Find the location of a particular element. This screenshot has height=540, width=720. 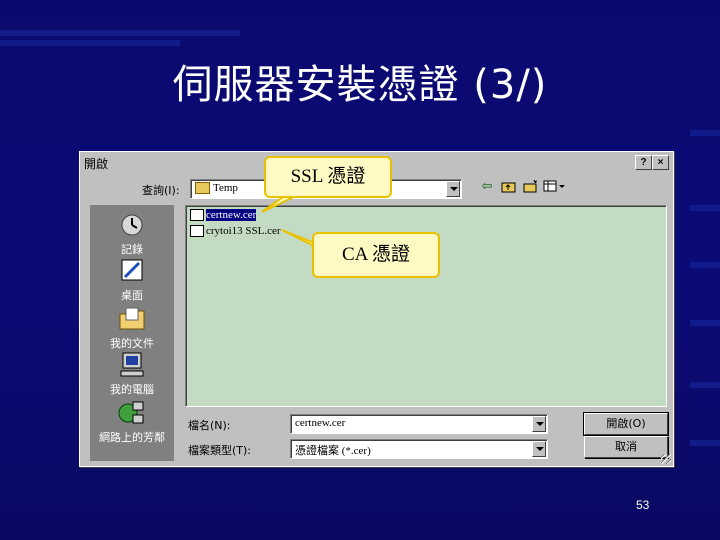

ssl-certificate-callout: SSL 憑證 is located at coordinates (328, 177).